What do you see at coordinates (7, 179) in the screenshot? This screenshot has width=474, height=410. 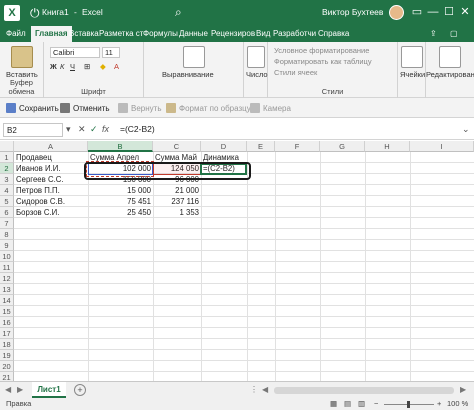 I see `row-header: 3` at bounding box center [7, 179].